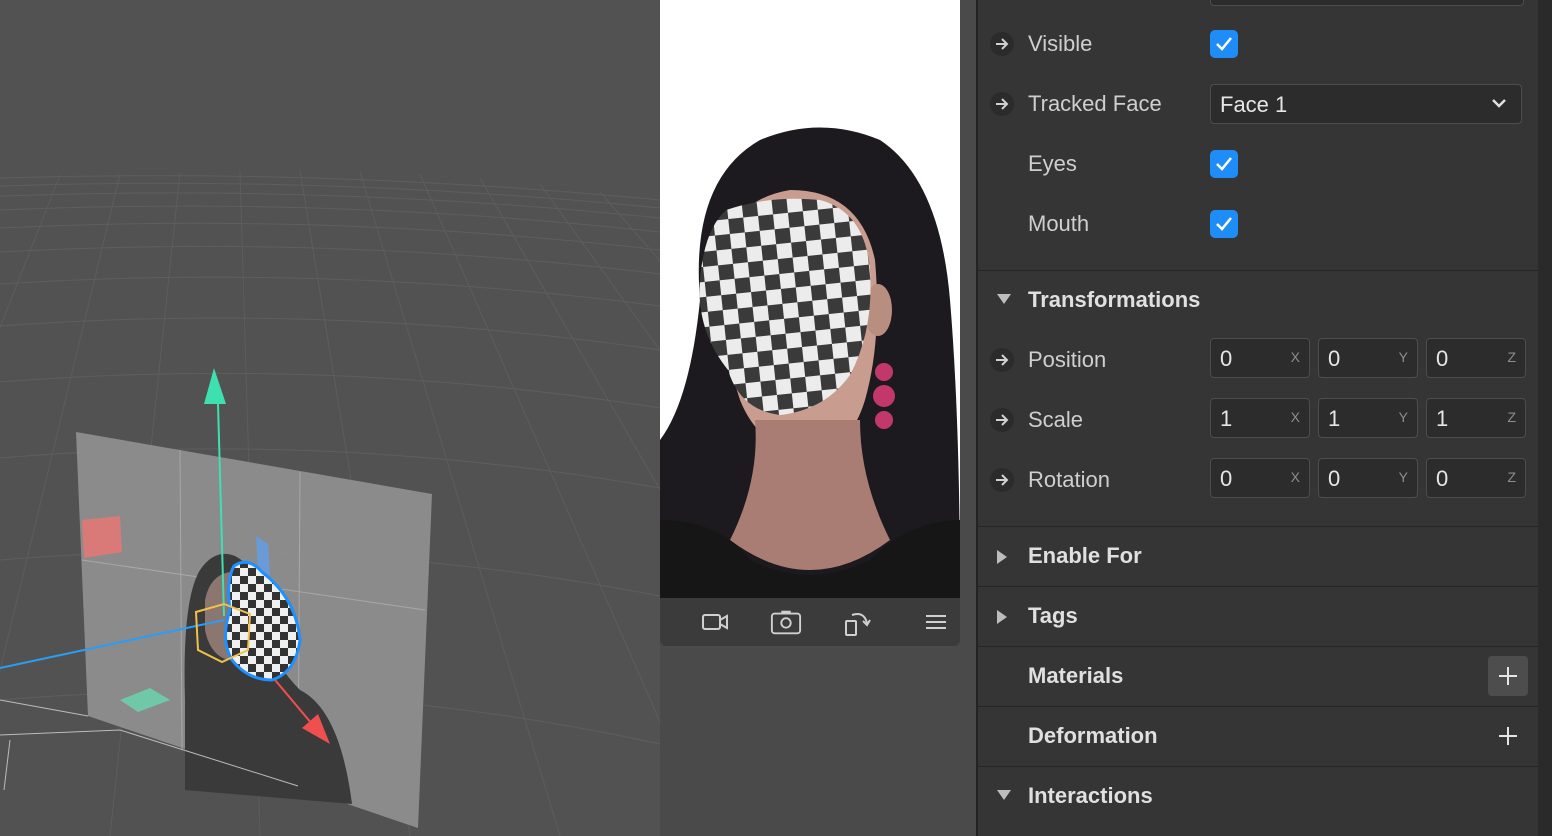 This screenshot has height=836, width=1552. I want to click on rotation-x-field: 0 X, so click(1260, 478).